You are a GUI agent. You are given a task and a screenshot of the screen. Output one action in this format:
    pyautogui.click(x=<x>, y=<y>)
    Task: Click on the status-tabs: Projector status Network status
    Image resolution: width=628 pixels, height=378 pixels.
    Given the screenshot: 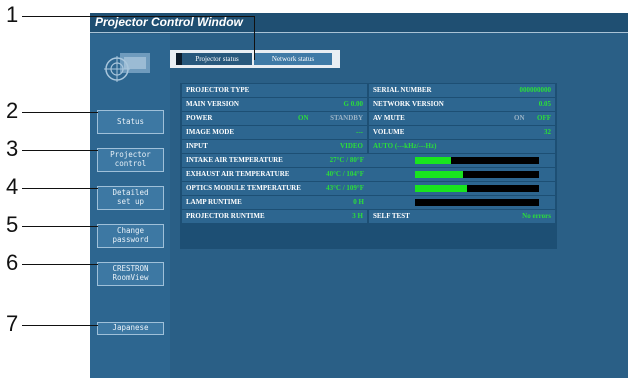 What is the action you would take?
    pyautogui.click(x=255, y=59)
    